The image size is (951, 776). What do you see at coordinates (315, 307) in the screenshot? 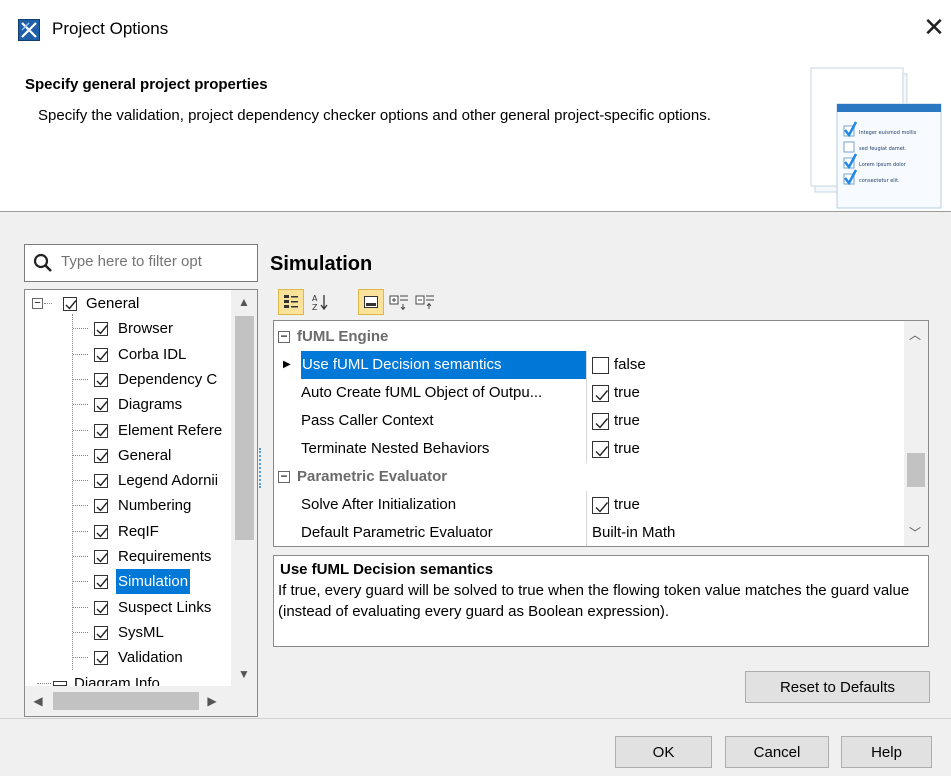
I see `svg-text: Z` at bounding box center [315, 307].